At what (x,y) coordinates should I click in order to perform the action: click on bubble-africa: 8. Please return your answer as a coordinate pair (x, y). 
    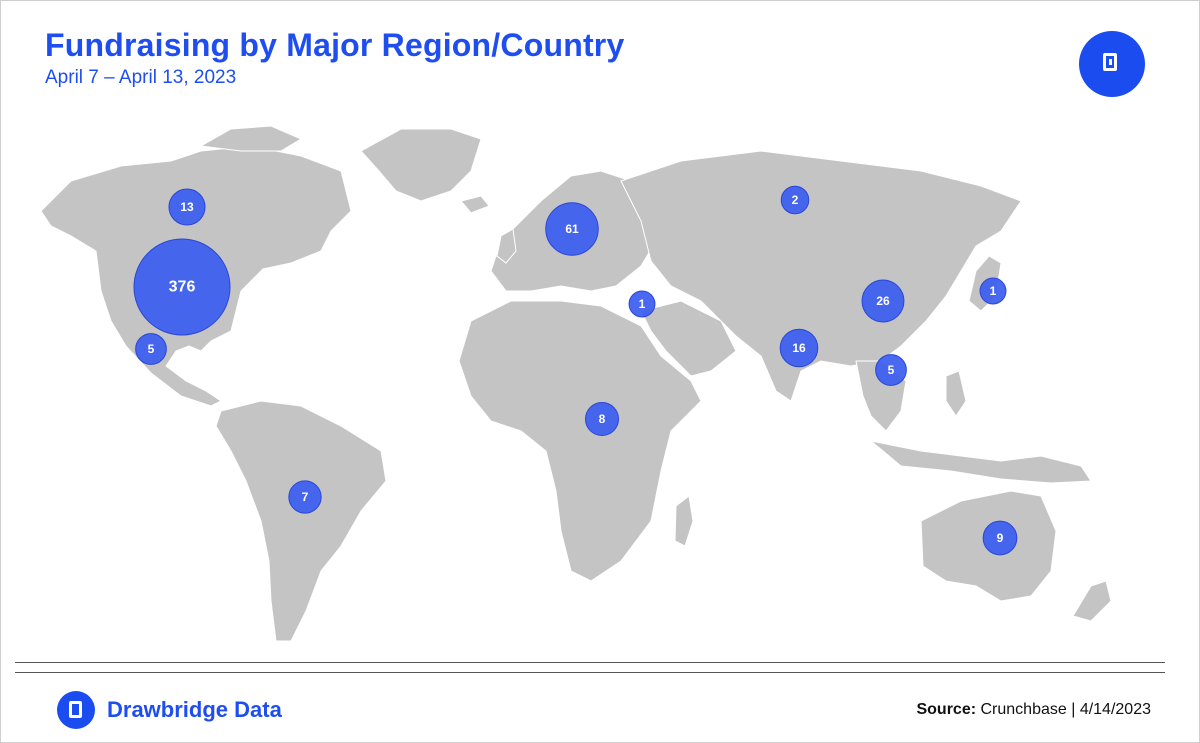
    Looking at the image, I should click on (602, 419).